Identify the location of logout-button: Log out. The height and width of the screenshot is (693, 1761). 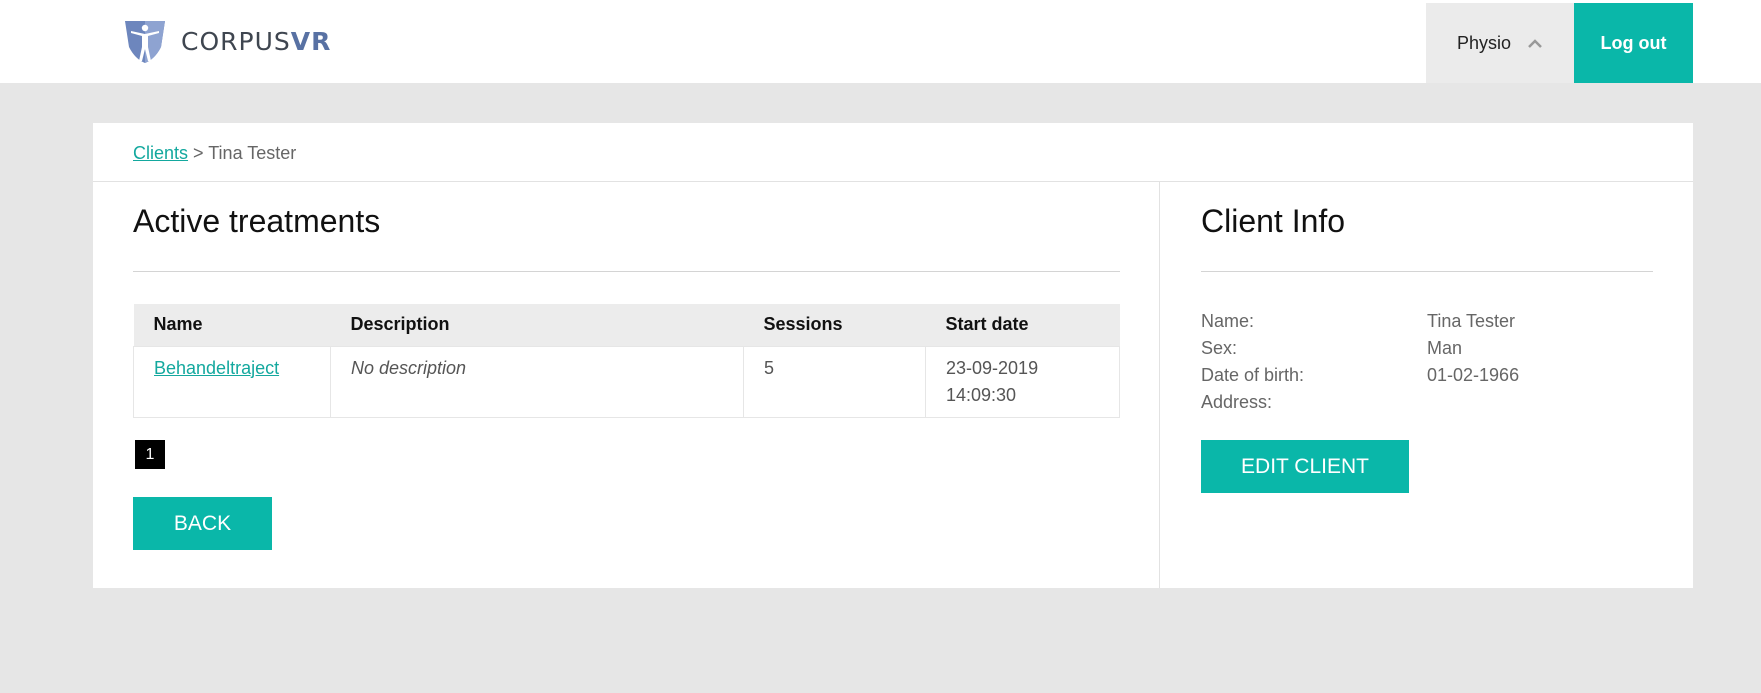
(1633, 43).